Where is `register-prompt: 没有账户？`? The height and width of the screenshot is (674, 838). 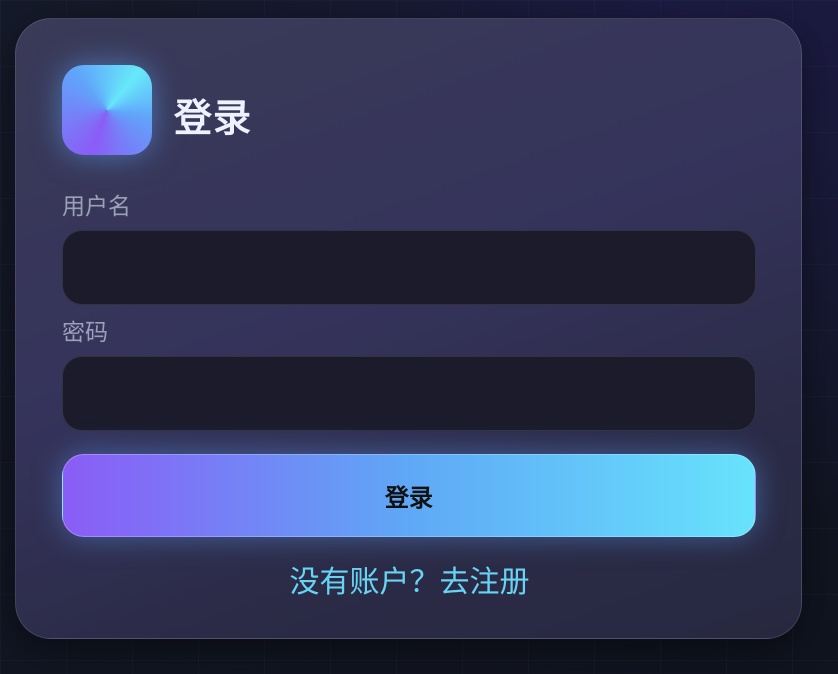 register-prompt: 没有账户？ is located at coordinates (364, 582).